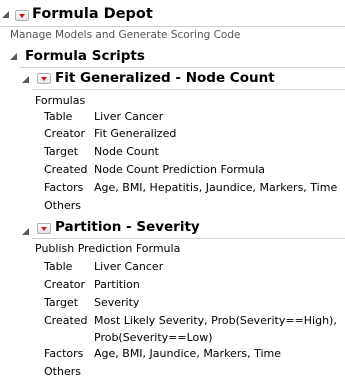  I want to click on partition-key-table: Table, so click(58, 266).